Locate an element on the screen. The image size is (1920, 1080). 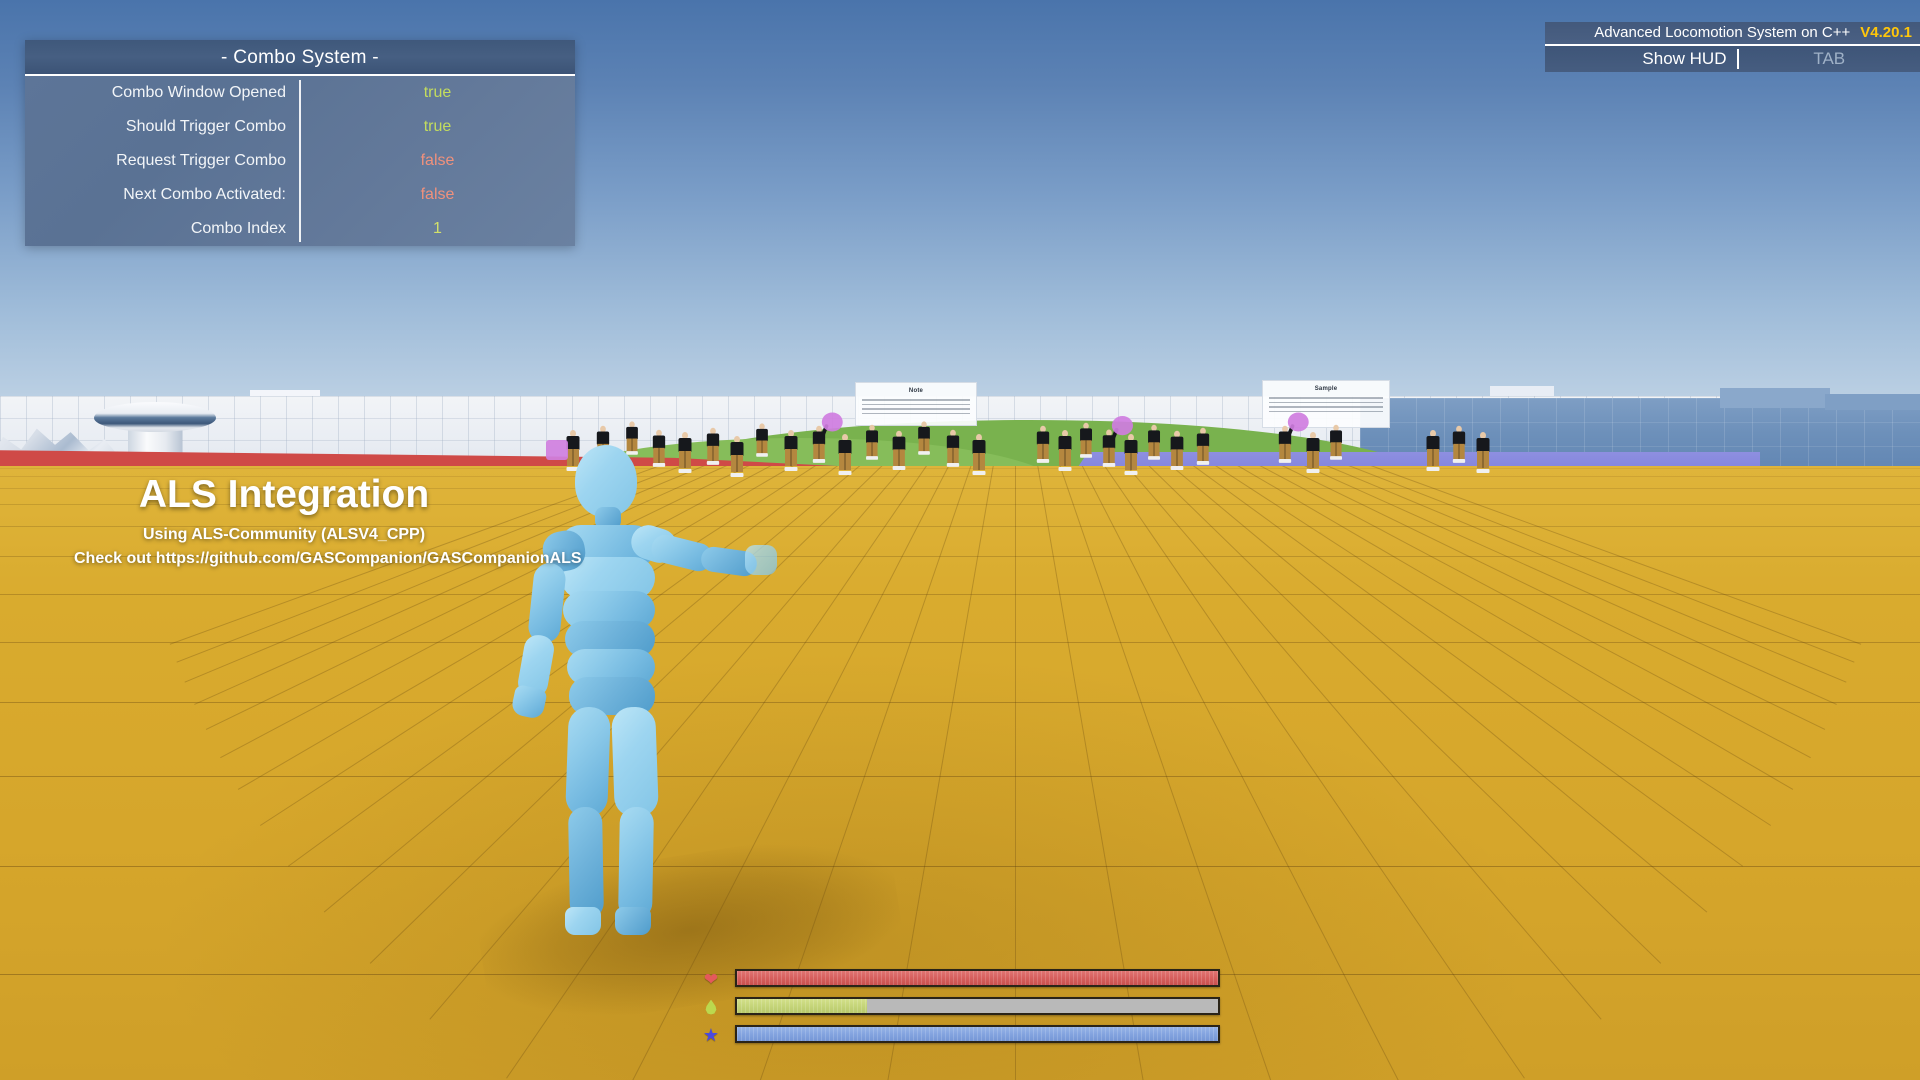
mana-bar-track is located at coordinates (977, 1034).